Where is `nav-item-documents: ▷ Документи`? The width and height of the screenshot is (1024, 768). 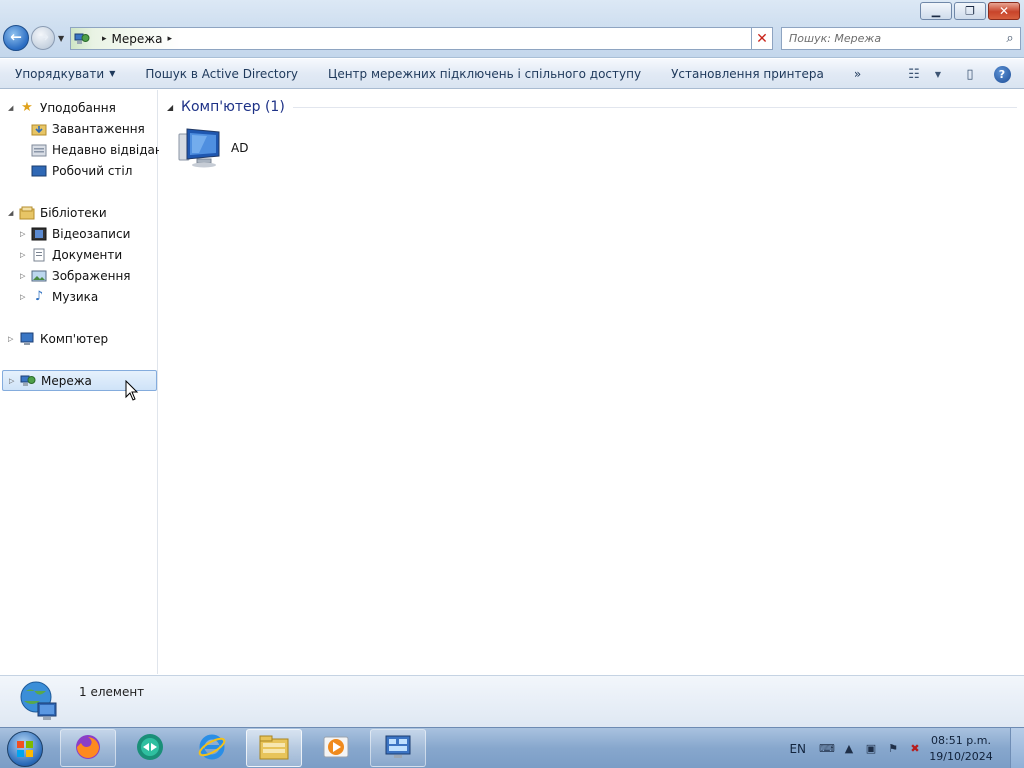
nav-item-documents: ▷ Документи is located at coordinates (71, 254).